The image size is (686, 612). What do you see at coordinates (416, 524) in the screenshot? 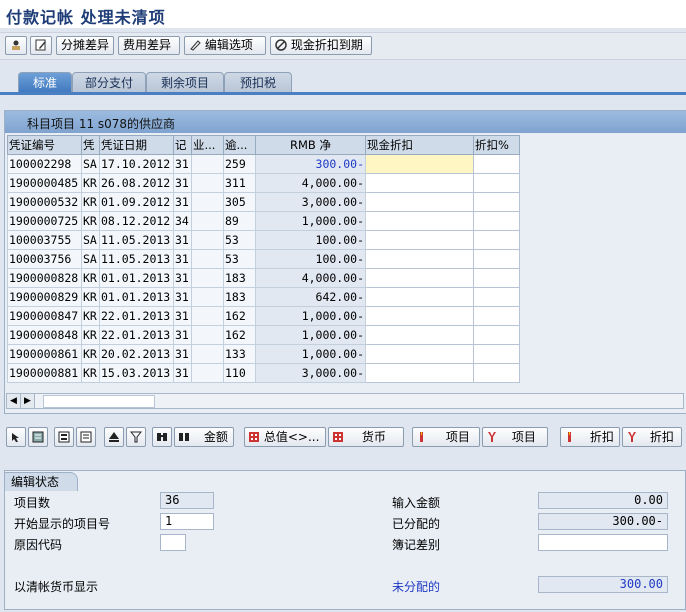
I see `assigned-label: 已分配的` at bounding box center [416, 524].